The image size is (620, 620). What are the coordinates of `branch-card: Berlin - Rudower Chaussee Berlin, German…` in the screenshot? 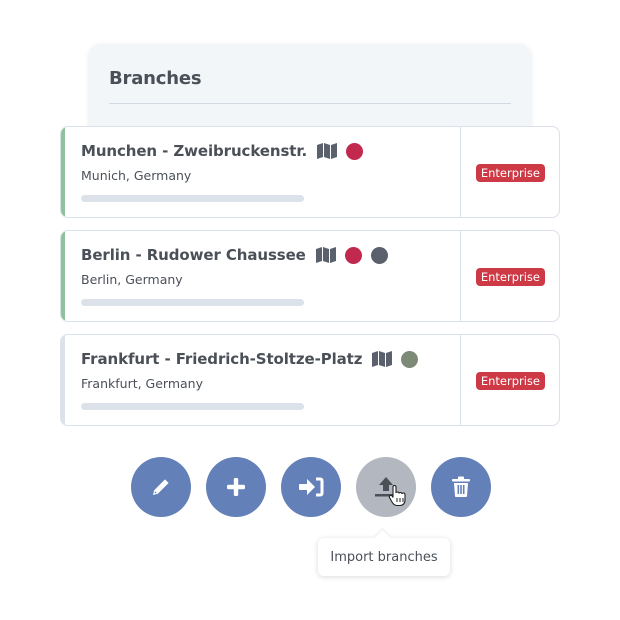 It's located at (310, 276).